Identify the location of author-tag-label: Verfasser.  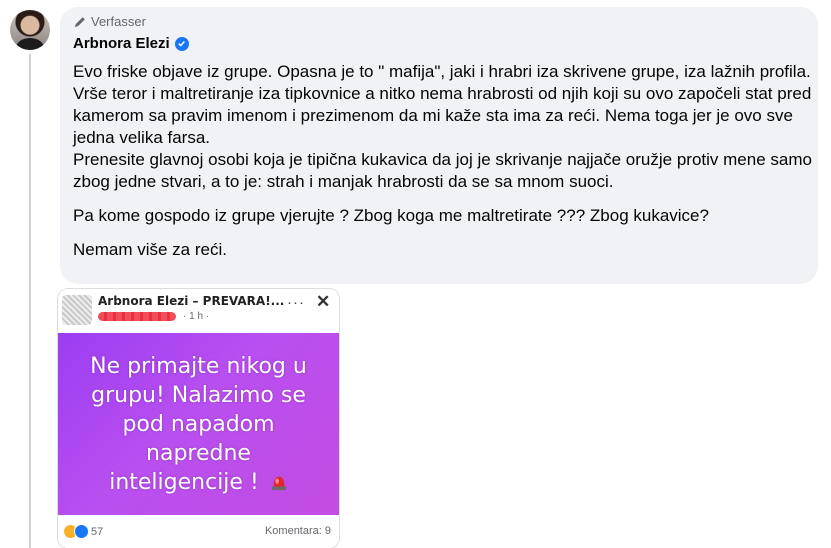
(118, 21).